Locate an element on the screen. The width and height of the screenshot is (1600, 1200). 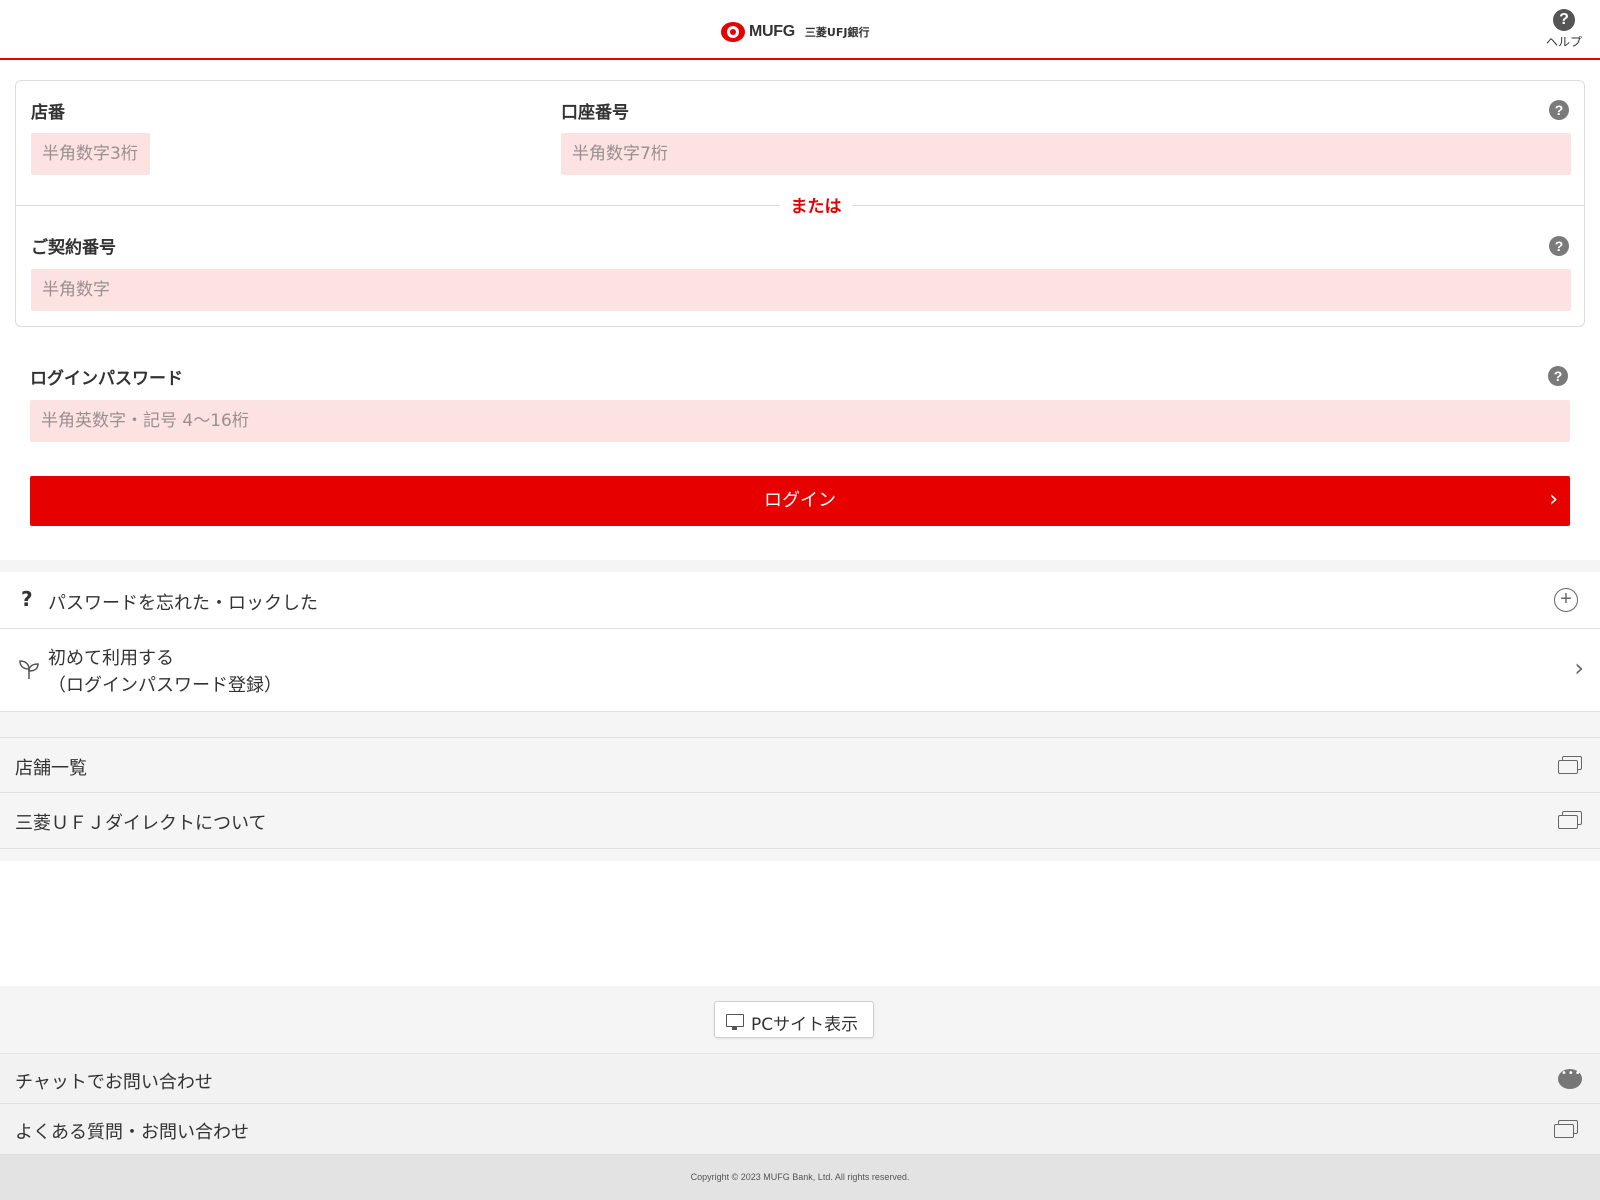
faq-row: よくある質問・お問い合わせ is located at coordinates (800, 1129).